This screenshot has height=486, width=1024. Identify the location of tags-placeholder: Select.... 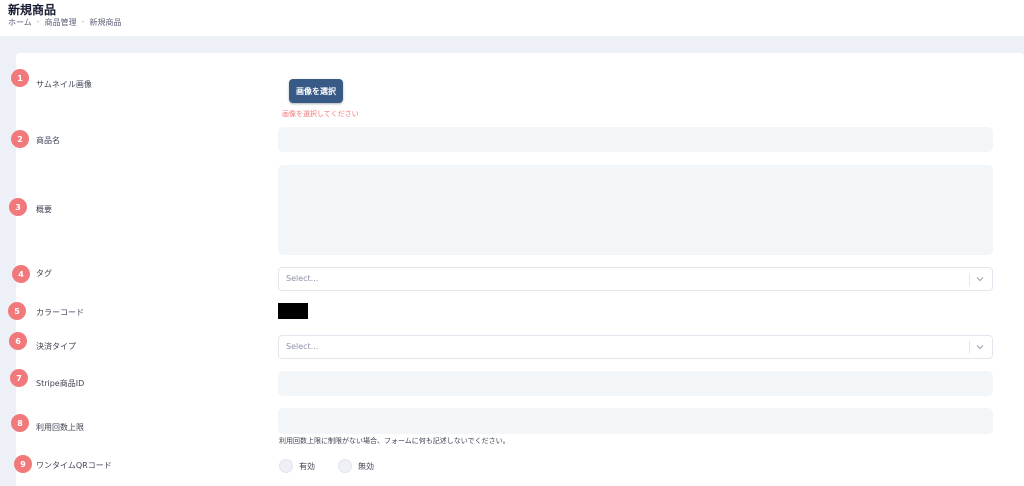
(302, 278).